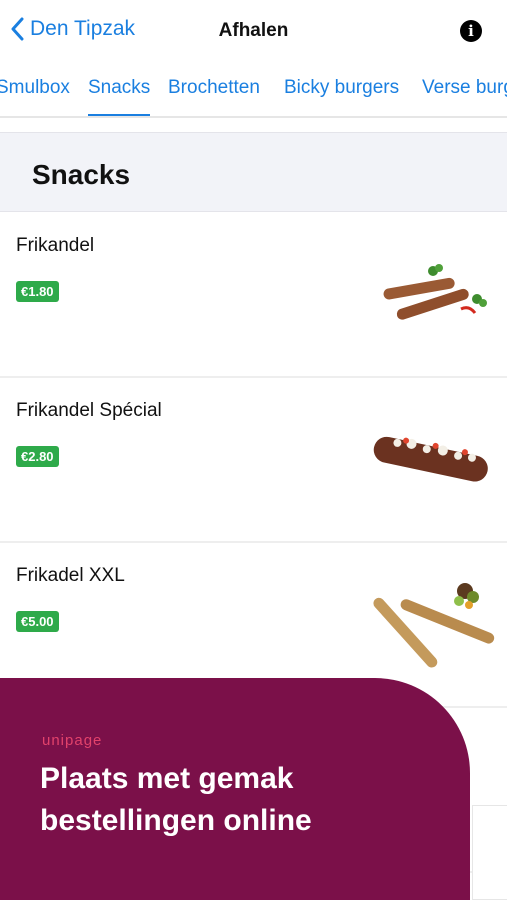  What do you see at coordinates (435, 292) in the screenshot?
I see `frikandel-image` at bounding box center [435, 292].